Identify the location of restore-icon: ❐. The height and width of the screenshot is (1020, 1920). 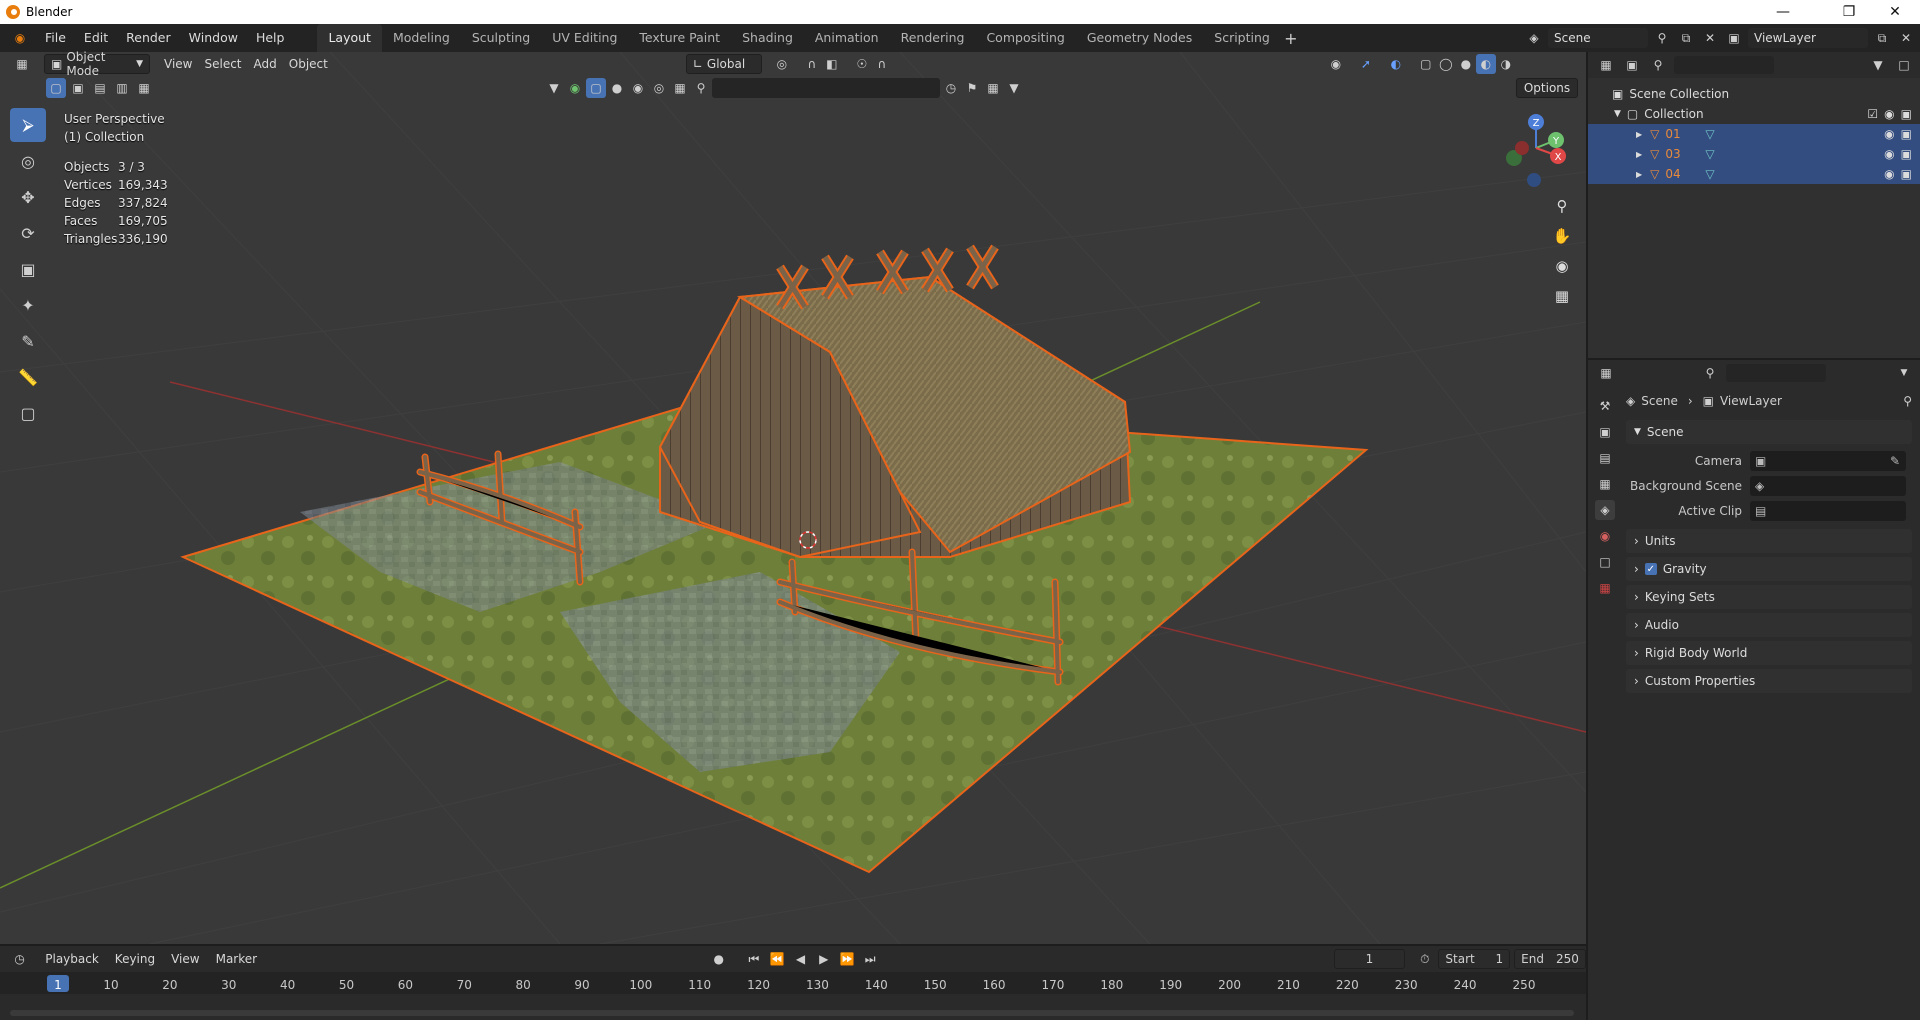
(1849, 12).